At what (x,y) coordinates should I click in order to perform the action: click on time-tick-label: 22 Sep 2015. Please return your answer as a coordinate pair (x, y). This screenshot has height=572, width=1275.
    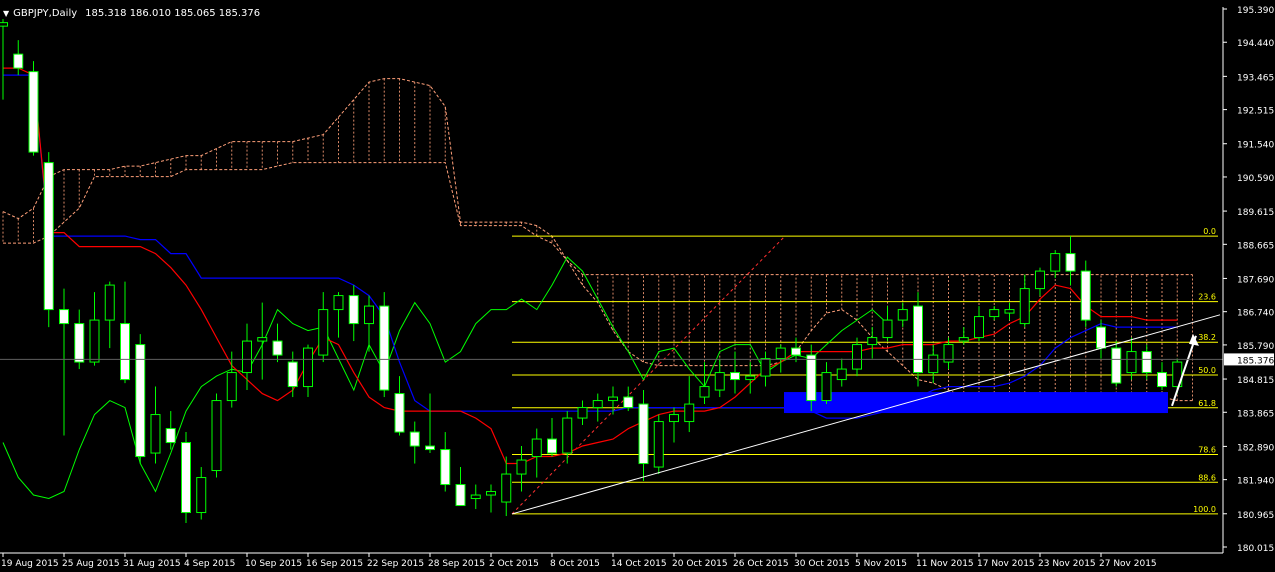
    Looking at the image, I should click on (395, 564).